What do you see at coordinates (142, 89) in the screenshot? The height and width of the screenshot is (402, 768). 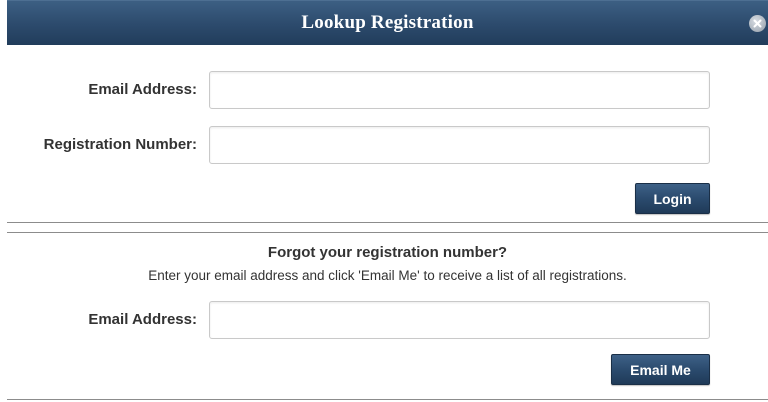 I see `email-address-label: Email Address:` at bounding box center [142, 89].